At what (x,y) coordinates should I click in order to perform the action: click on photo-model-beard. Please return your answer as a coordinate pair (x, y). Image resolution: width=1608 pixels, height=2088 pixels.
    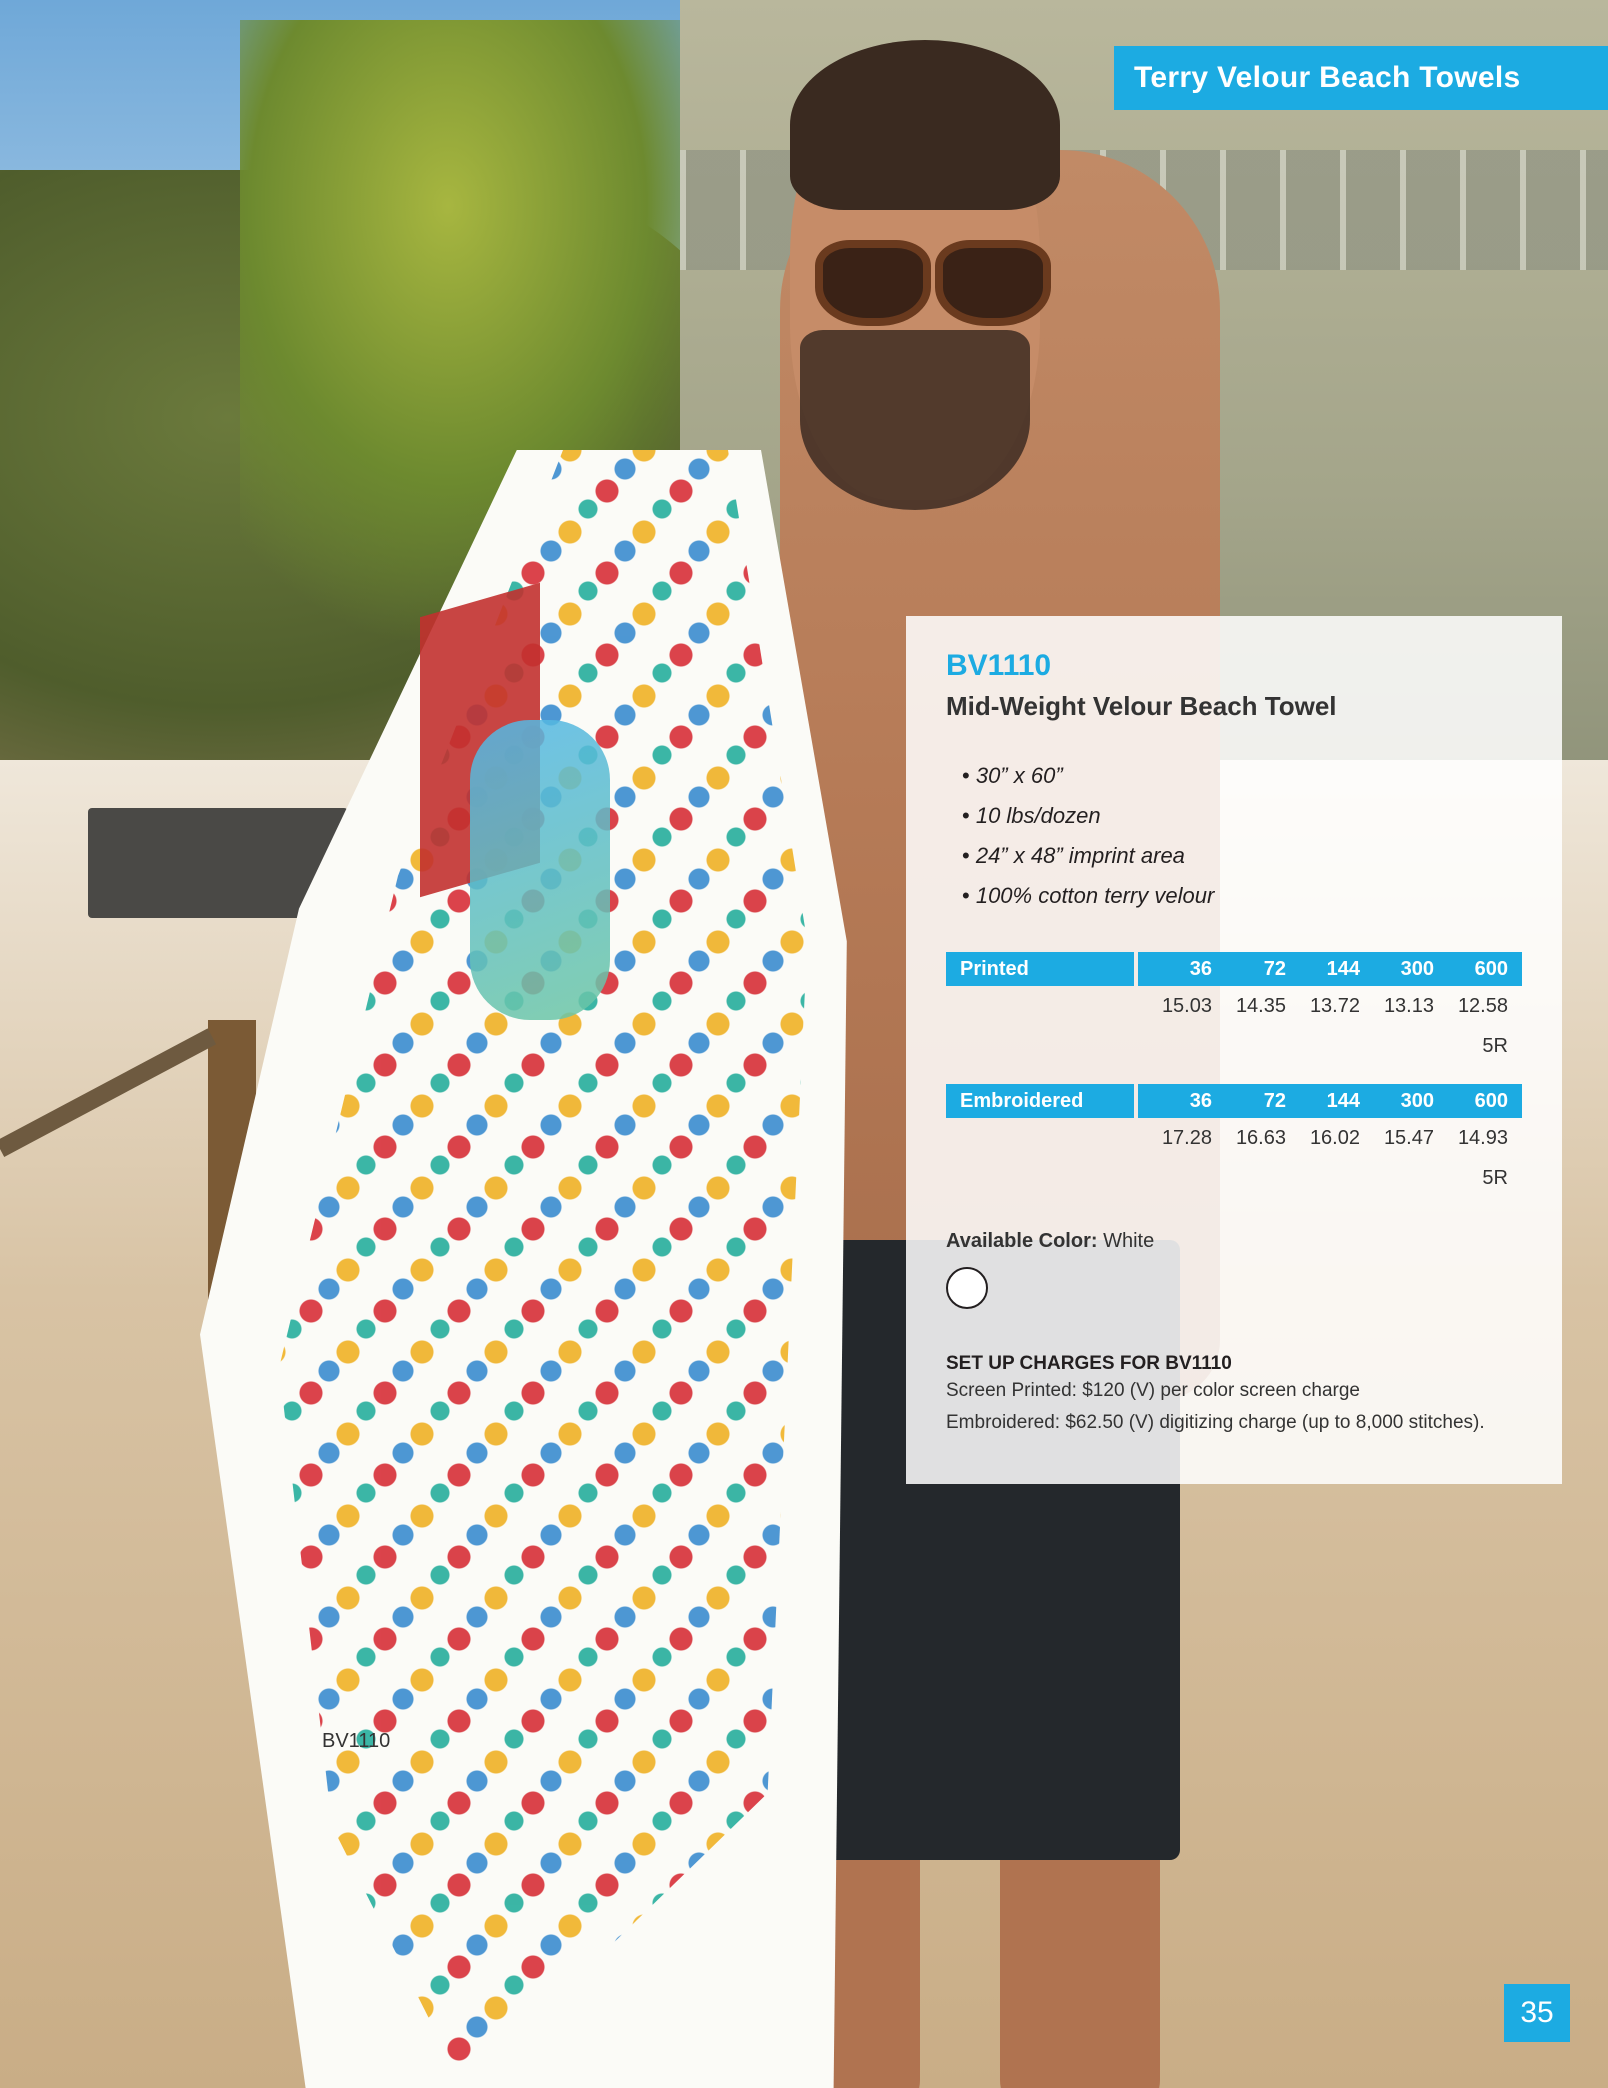
    Looking at the image, I should click on (915, 420).